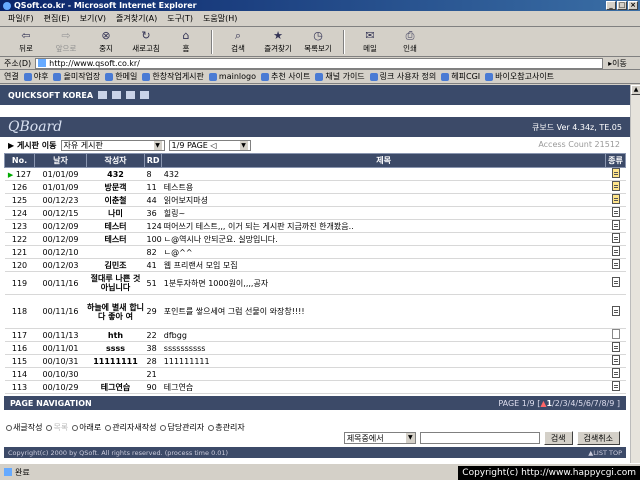 This screenshot has height=480, width=640. Describe the element at coordinates (216, 283) in the screenshot. I see `row-title-text: 1분투자하면 1000원이,,,,공자` at that location.